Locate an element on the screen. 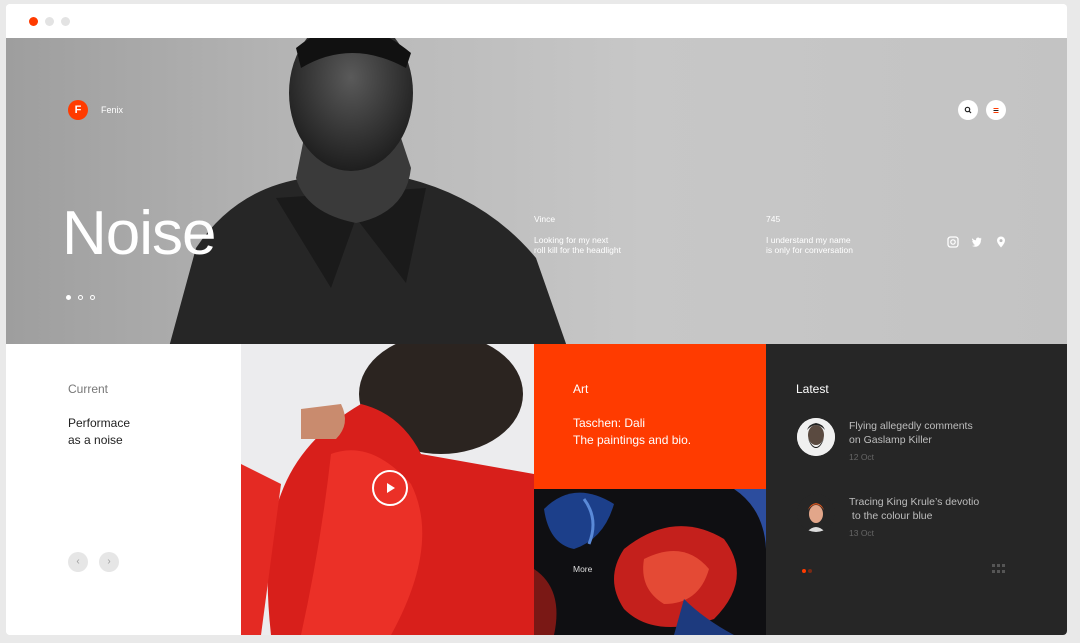  art-label: Art is located at coordinates (581, 389).